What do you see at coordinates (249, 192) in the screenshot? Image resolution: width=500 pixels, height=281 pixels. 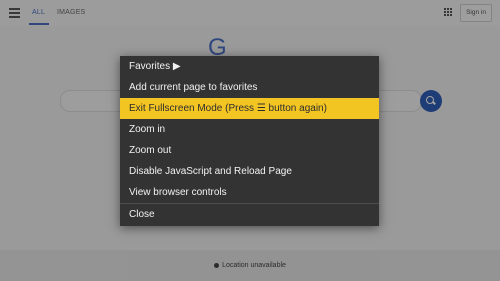 I see `menu-item-view-browser-controls: View browser controls` at bounding box center [249, 192].